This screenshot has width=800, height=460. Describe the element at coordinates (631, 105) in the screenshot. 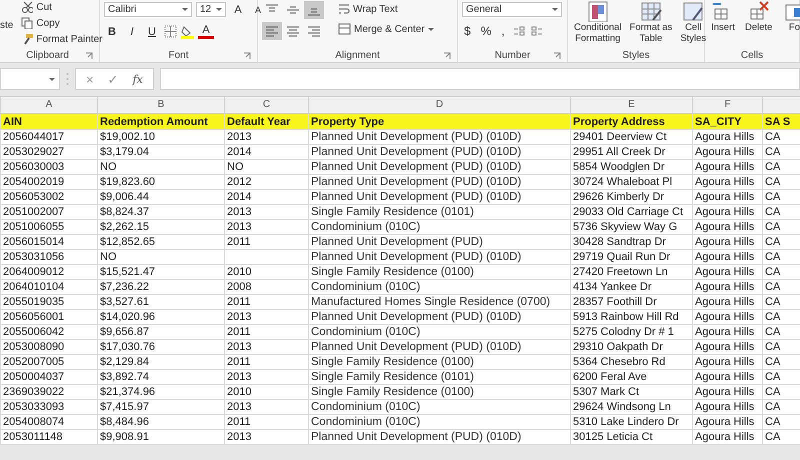

I see `column-letter: E` at that location.